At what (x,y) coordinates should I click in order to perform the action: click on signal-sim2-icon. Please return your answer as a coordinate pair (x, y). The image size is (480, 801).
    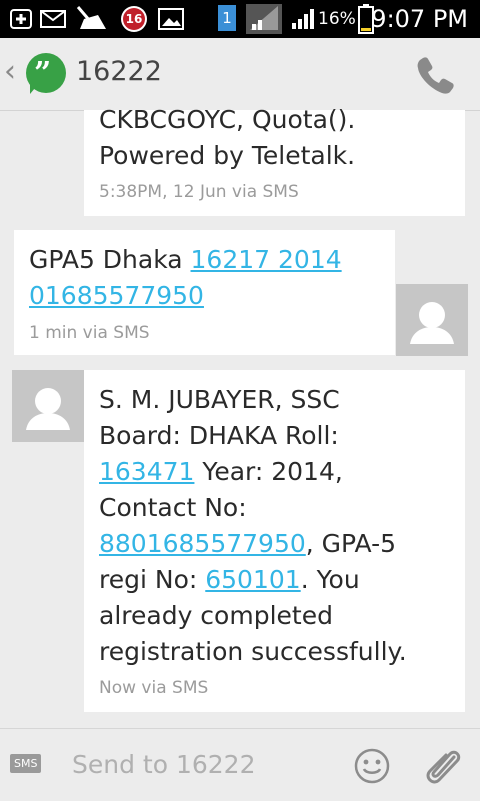
    Looking at the image, I should click on (303, 19).